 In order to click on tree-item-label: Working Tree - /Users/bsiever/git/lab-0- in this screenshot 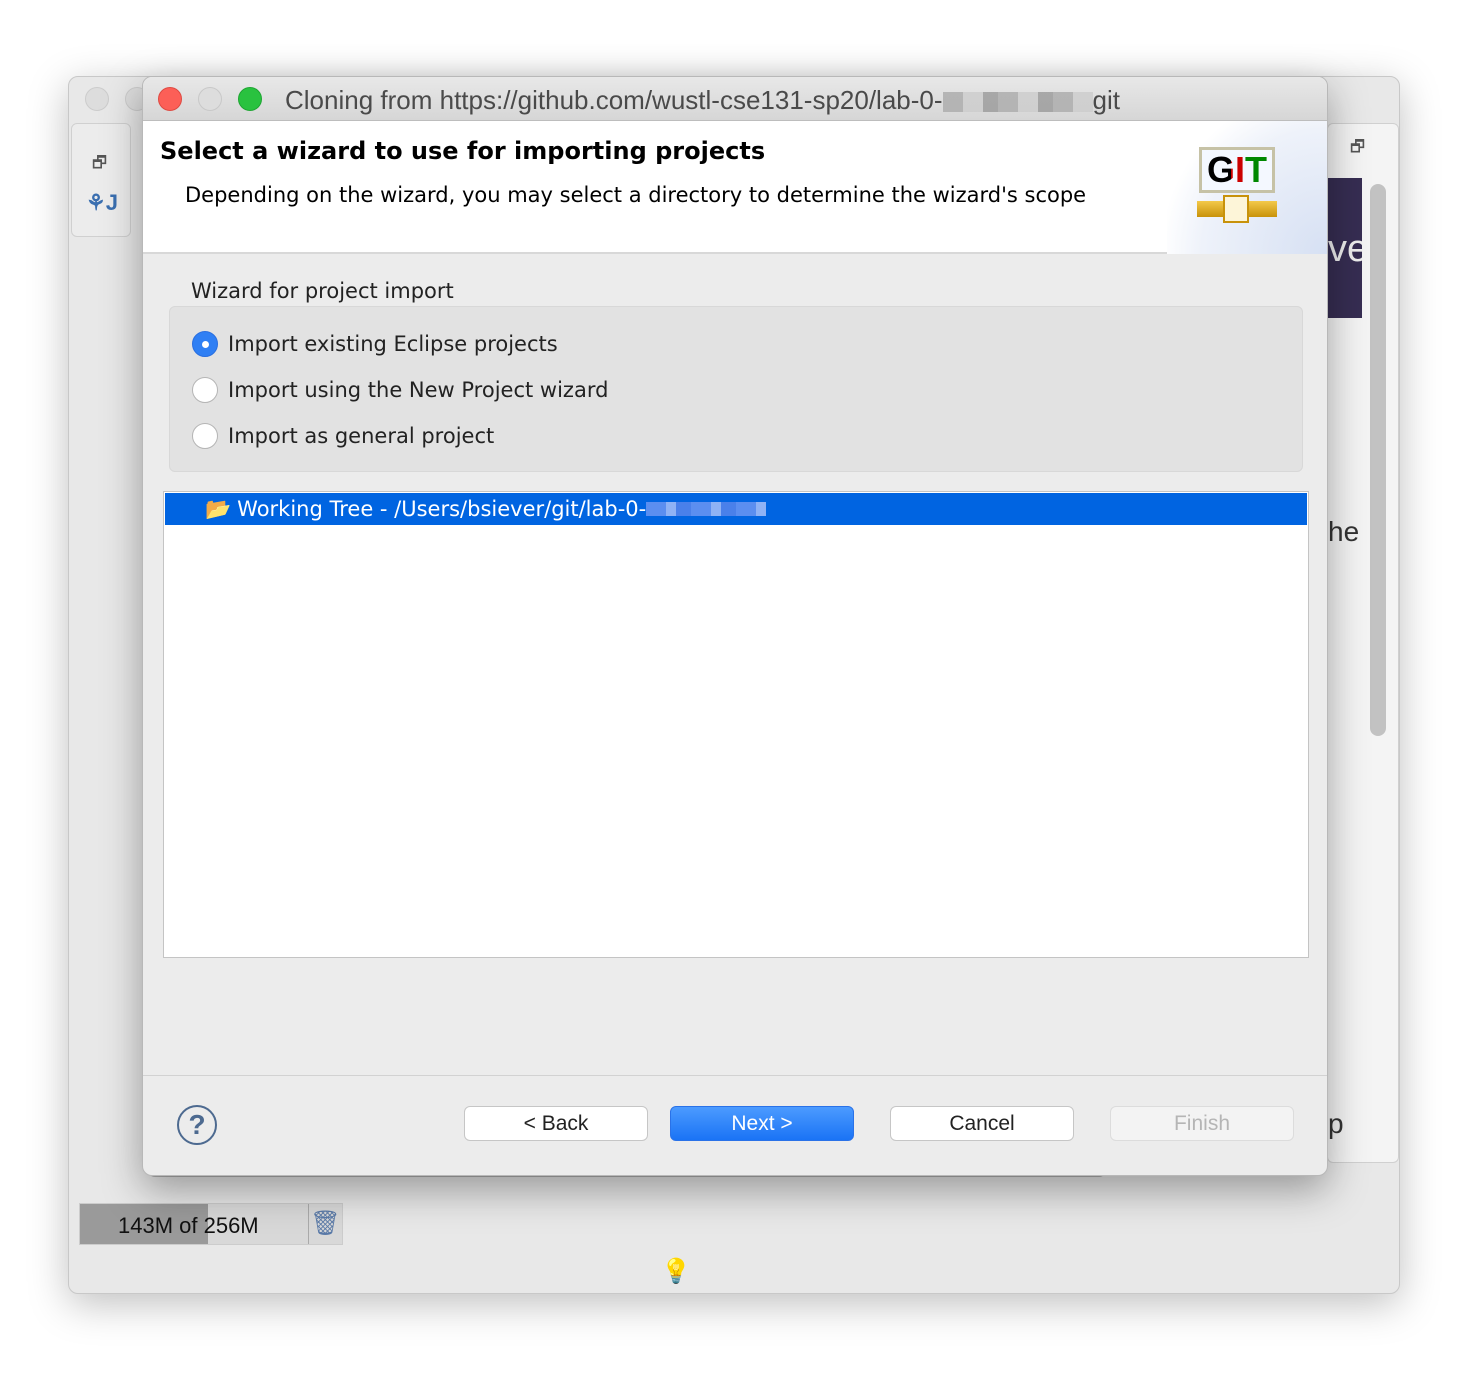, I will do `click(442, 509)`.